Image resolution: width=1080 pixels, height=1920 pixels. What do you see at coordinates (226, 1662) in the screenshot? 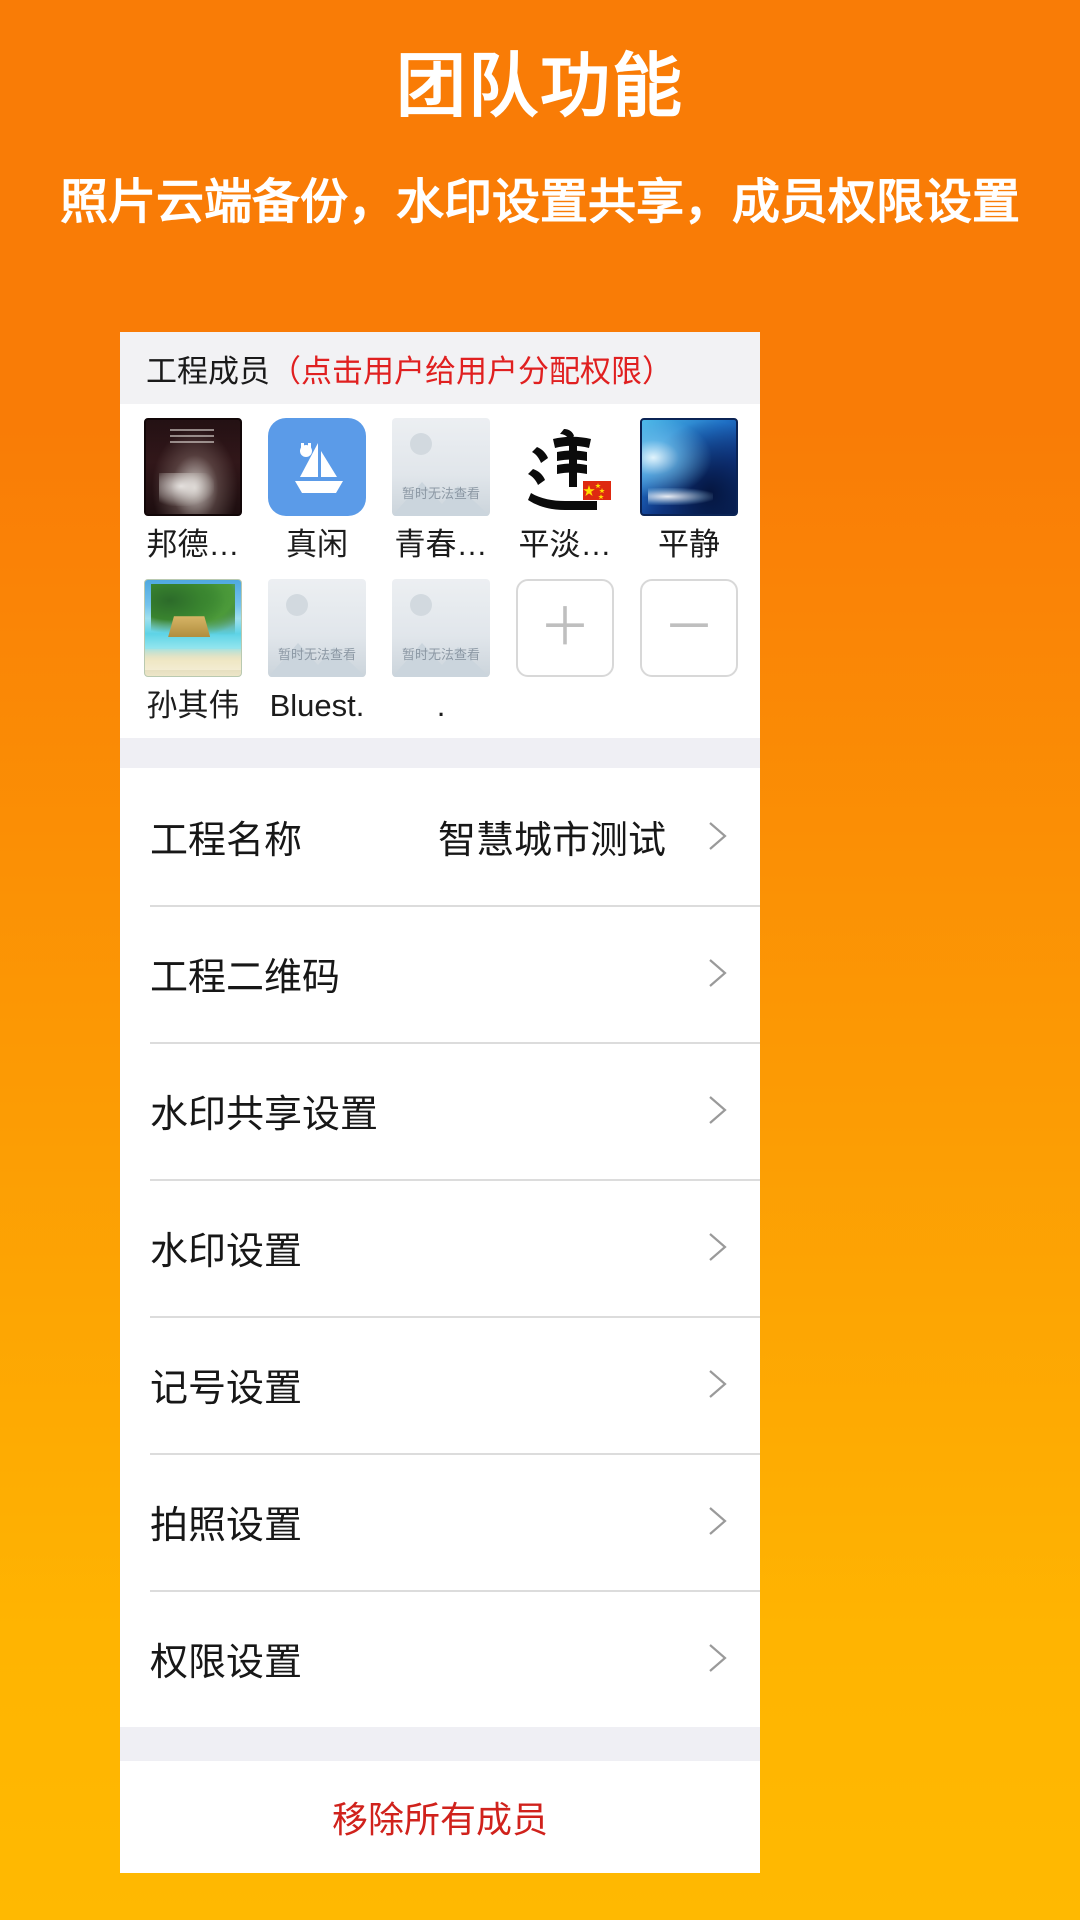
I see `row-label: 权限设置` at bounding box center [226, 1662].